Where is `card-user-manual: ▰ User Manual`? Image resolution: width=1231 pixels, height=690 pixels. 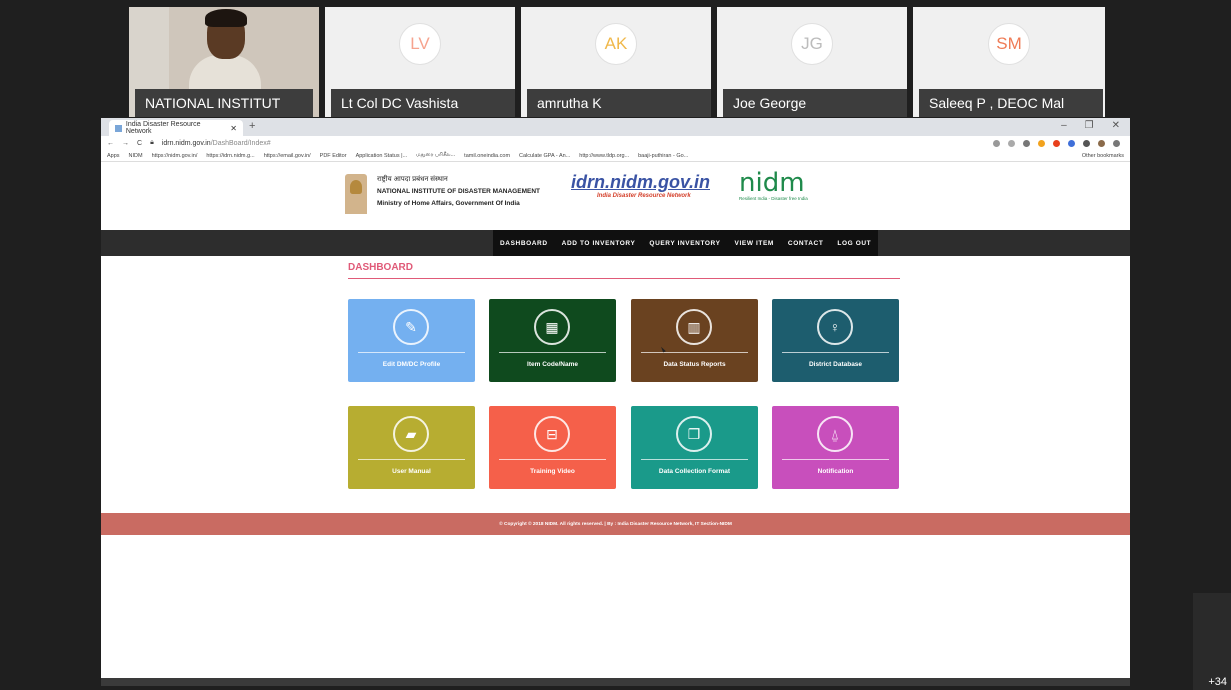 card-user-manual: ▰ User Manual is located at coordinates (411, 447).